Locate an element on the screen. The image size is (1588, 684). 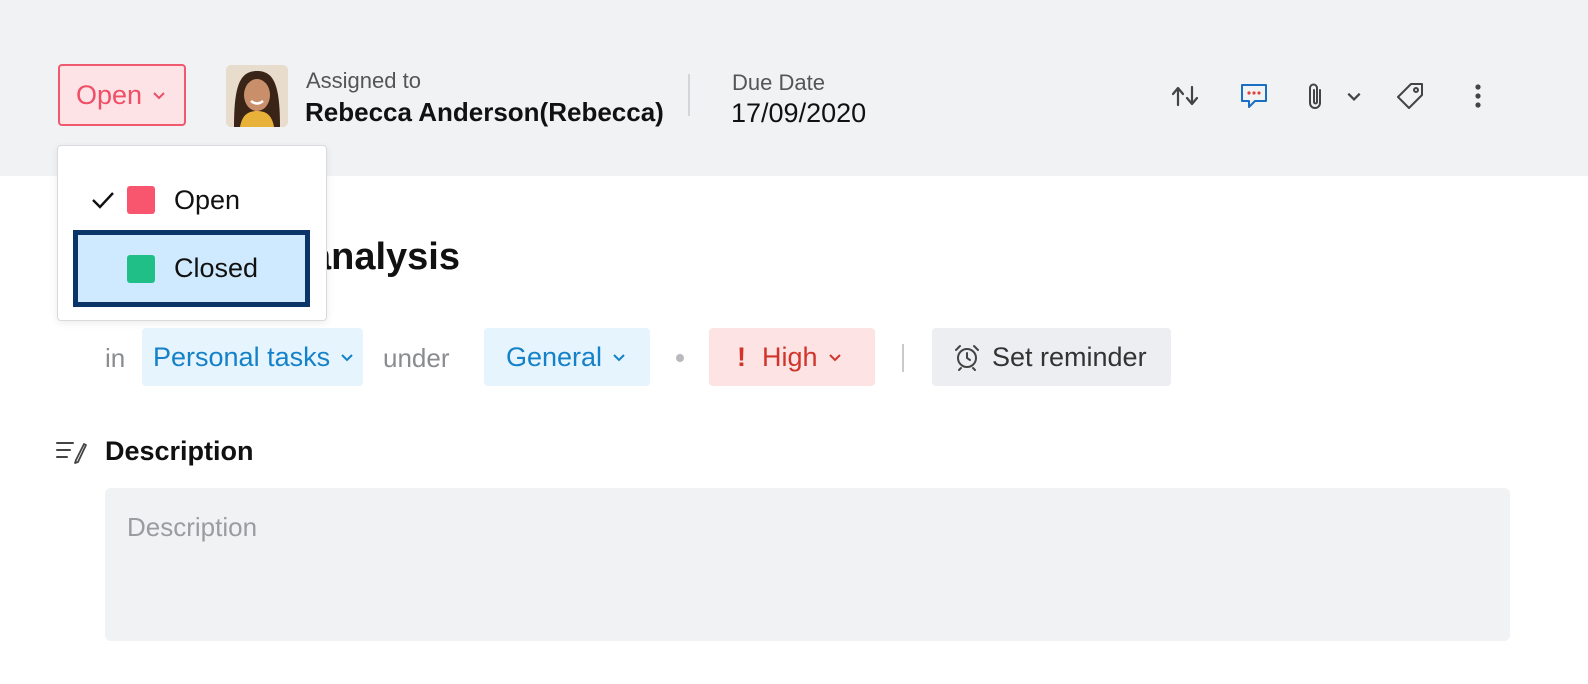
status-option-label: Closed is located at coordinates (216, 268).